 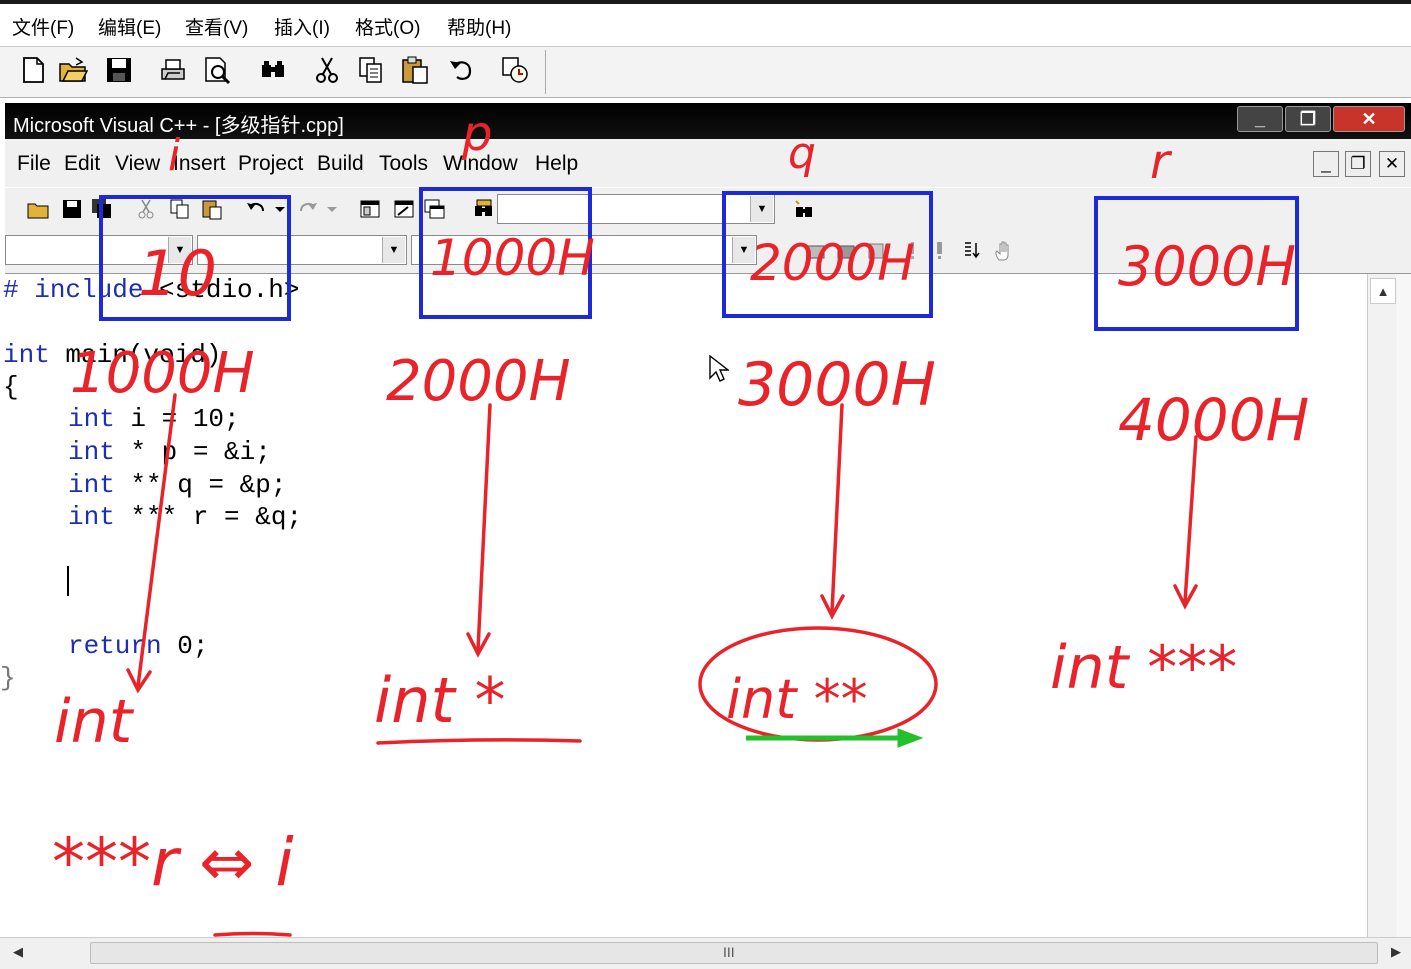 I want to click on code-line-int-i: int i = 10;, so click(x=154, y=419).